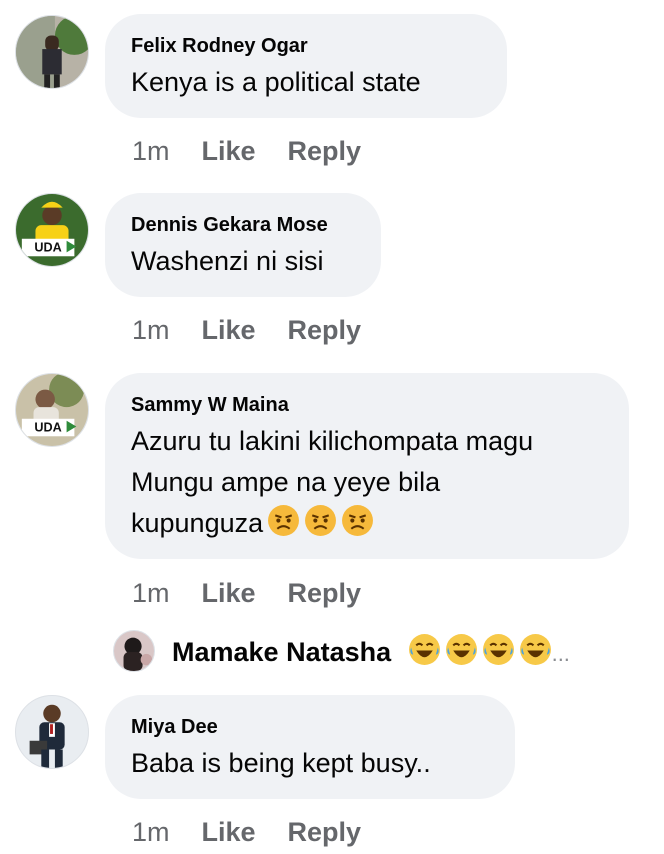  What do you see at coordinates (310, 727) in the screenshot?
I see `comment-author: Miya Dee` at bounding box center [310, 727].